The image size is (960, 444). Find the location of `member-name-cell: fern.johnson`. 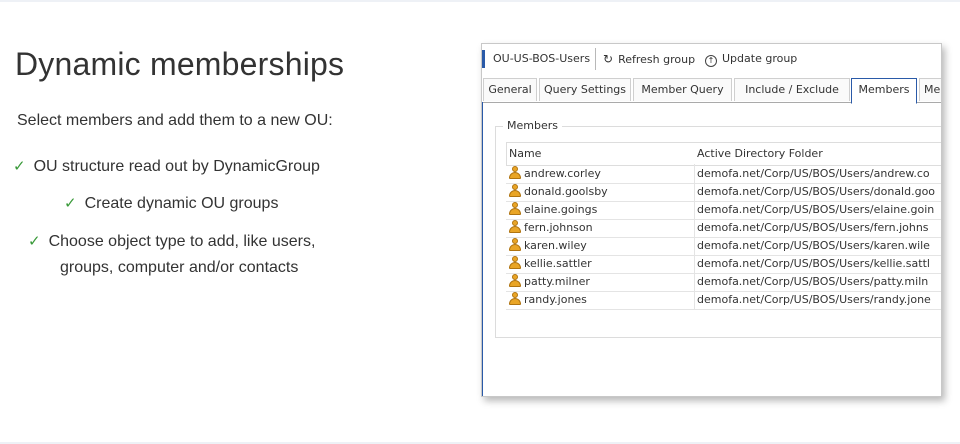

member-name-cell: fern.johnson is located at coordinates (601, 228).